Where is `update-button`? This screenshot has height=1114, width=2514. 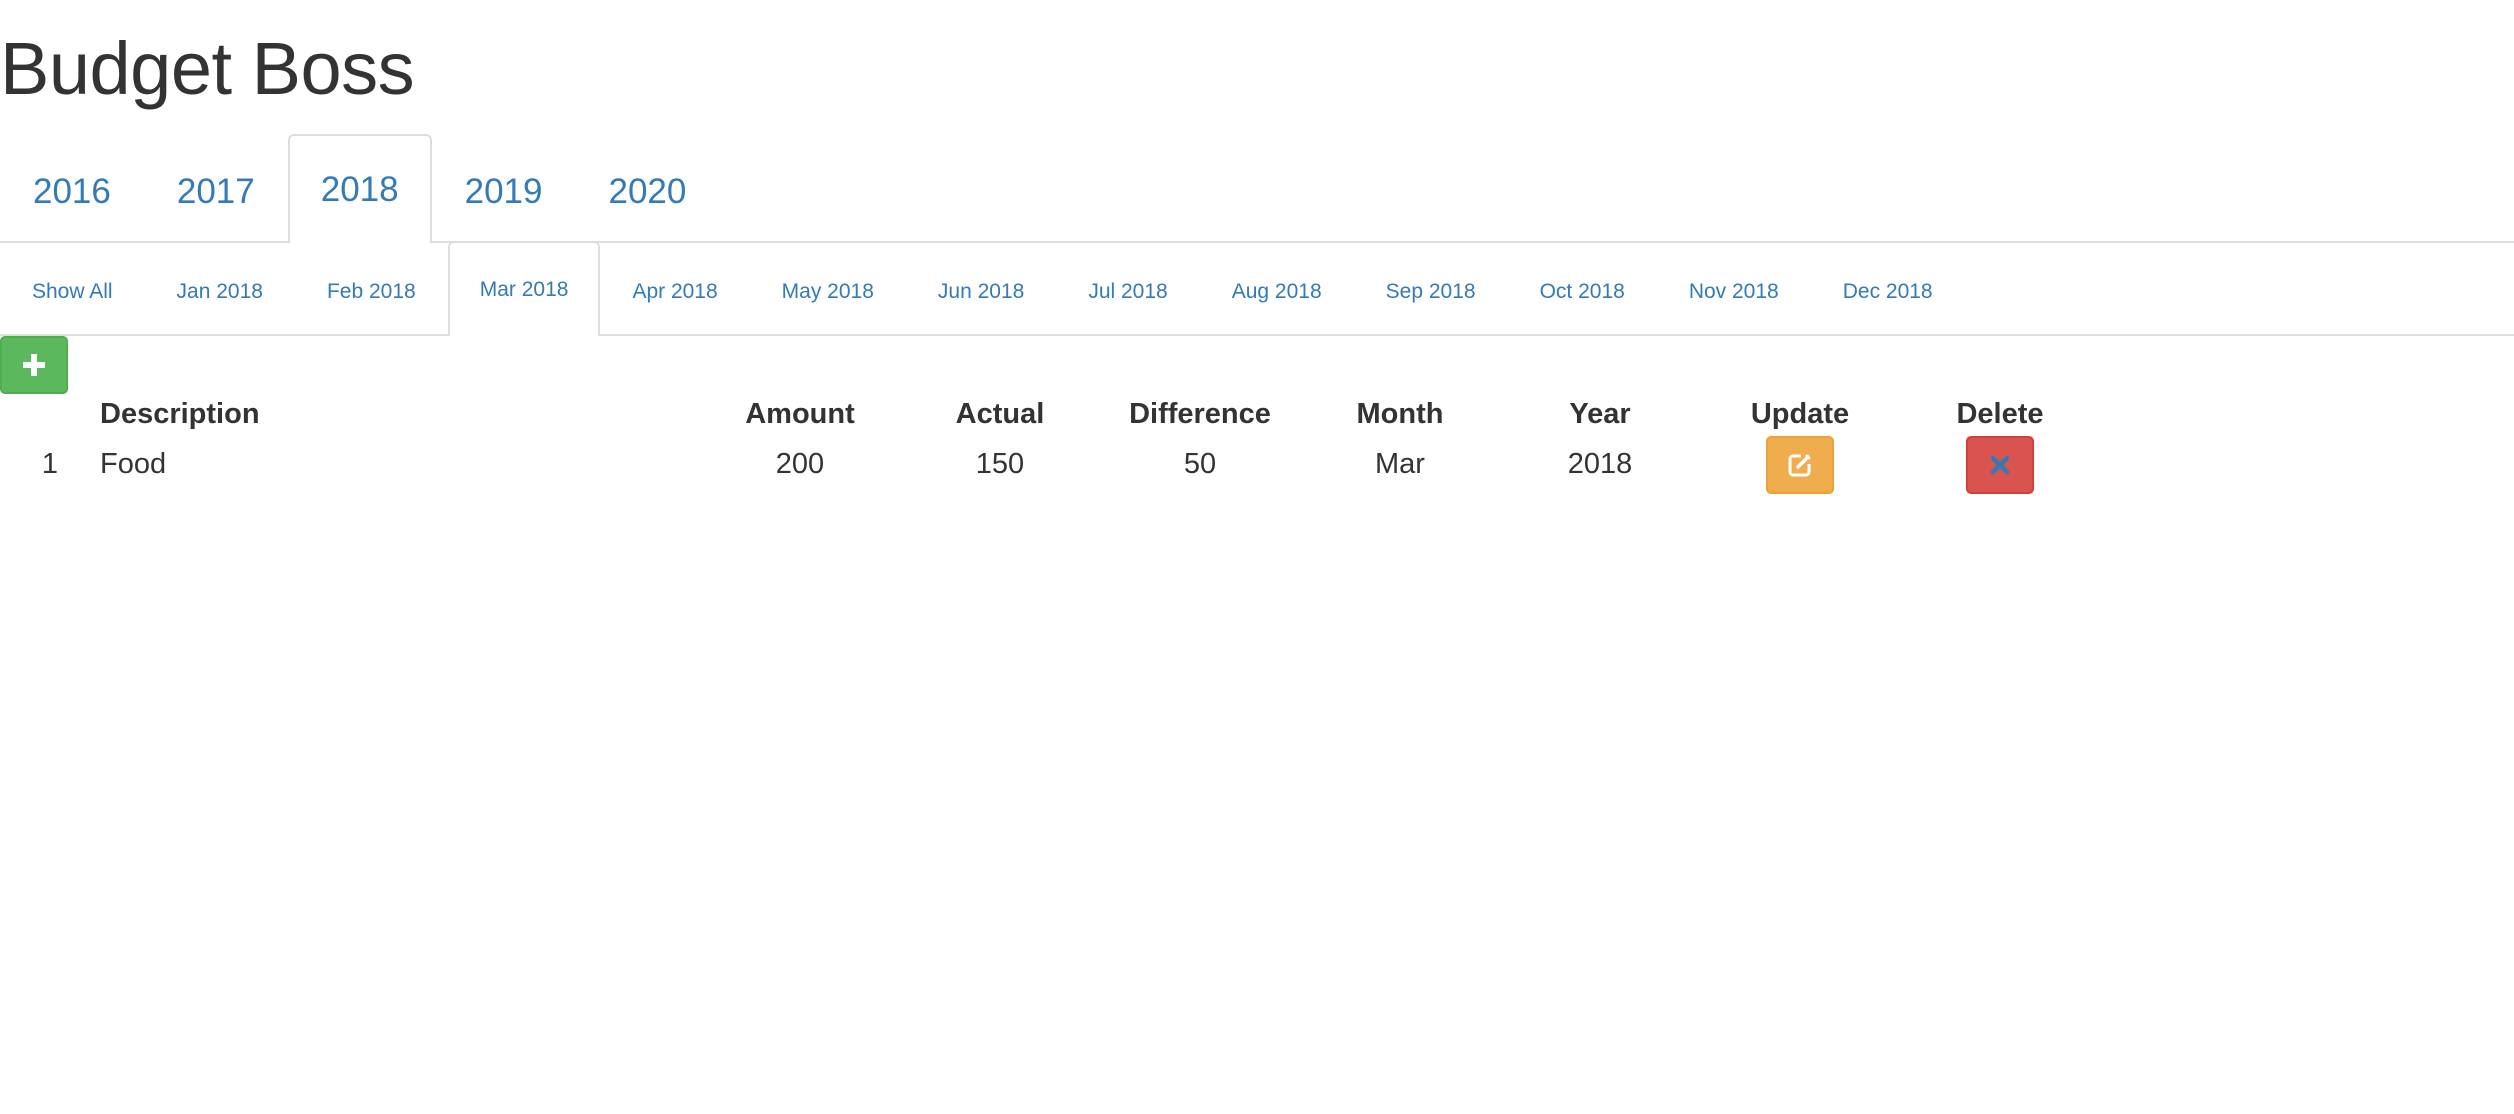
update-button is located at coordinates (1800, 465).